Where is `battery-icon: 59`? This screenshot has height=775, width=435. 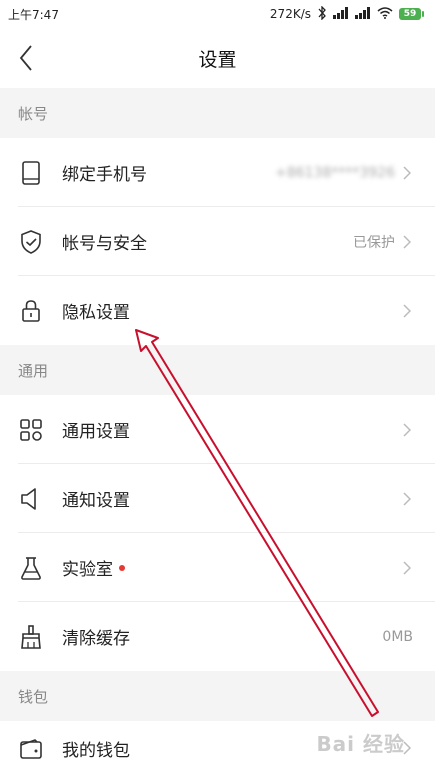
battery-icon: 59 is located at coordinates (411, 14).